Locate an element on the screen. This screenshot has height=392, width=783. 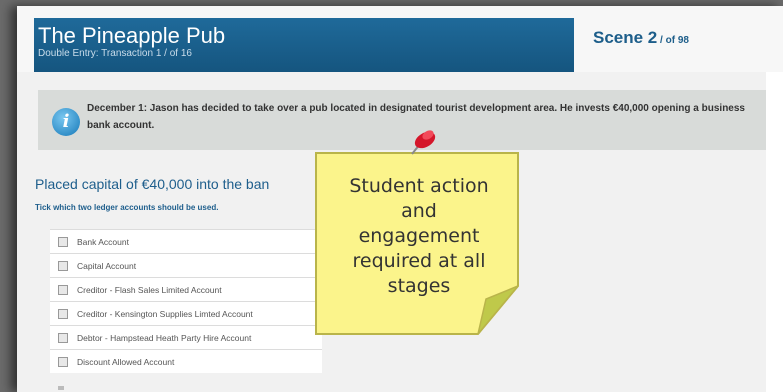
scene-indicator: Scene 2 / of 98 is located at coordinates (641, 38).